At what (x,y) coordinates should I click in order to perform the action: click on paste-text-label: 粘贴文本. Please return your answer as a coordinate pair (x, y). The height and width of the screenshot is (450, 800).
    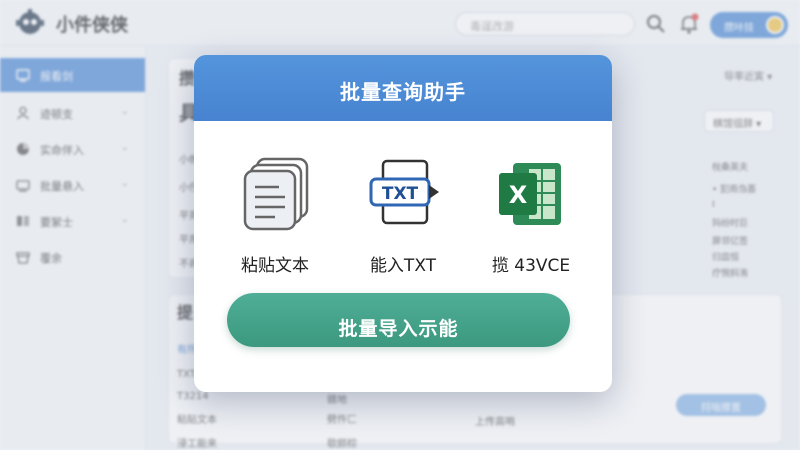
    Looking at the image, I should click on (275, 266).